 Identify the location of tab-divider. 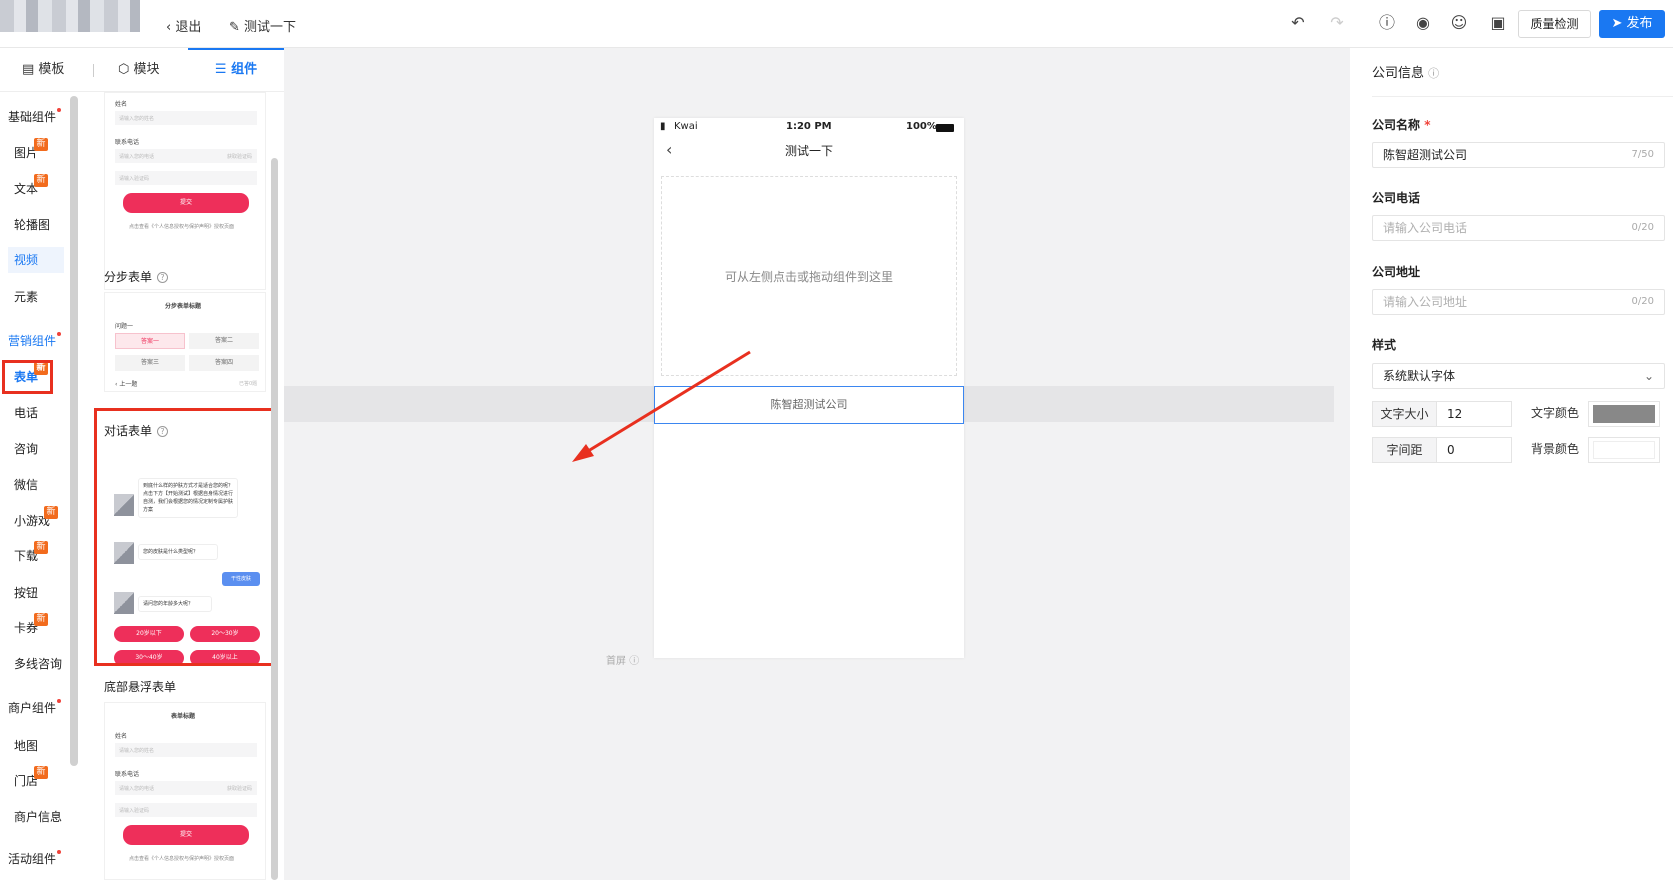
(93, 70).